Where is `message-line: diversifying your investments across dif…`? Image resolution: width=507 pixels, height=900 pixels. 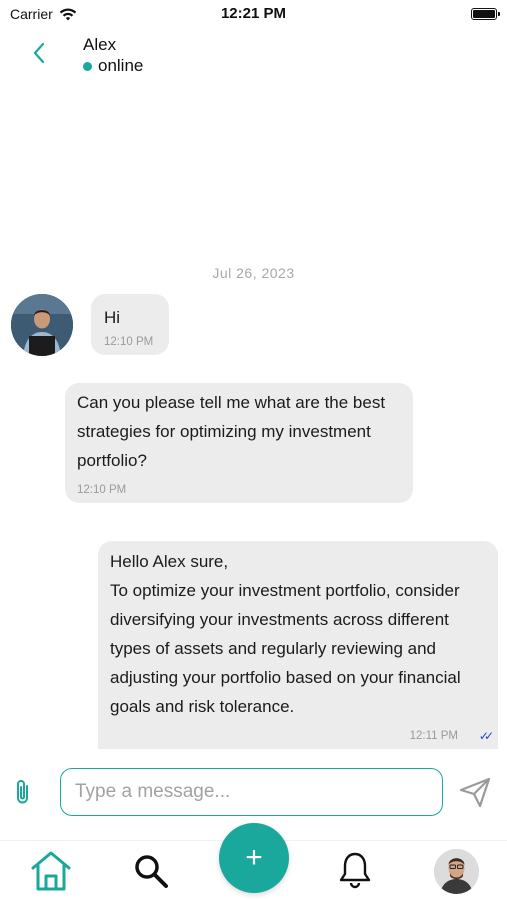 message-line: diversifying your investments across dif… is located at coordinates (279, 619).